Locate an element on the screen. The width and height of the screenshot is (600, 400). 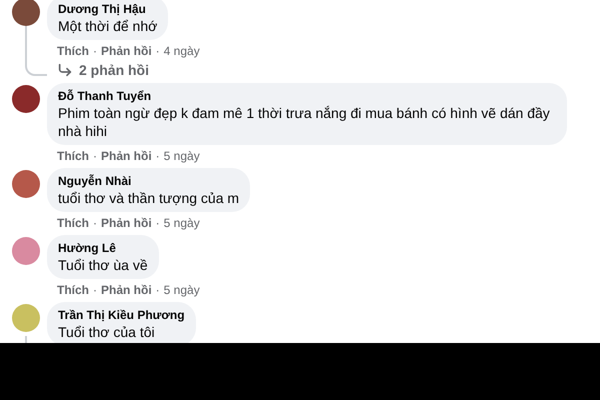
commenter-name: Hường Lê is located at coordinates (103, 248).